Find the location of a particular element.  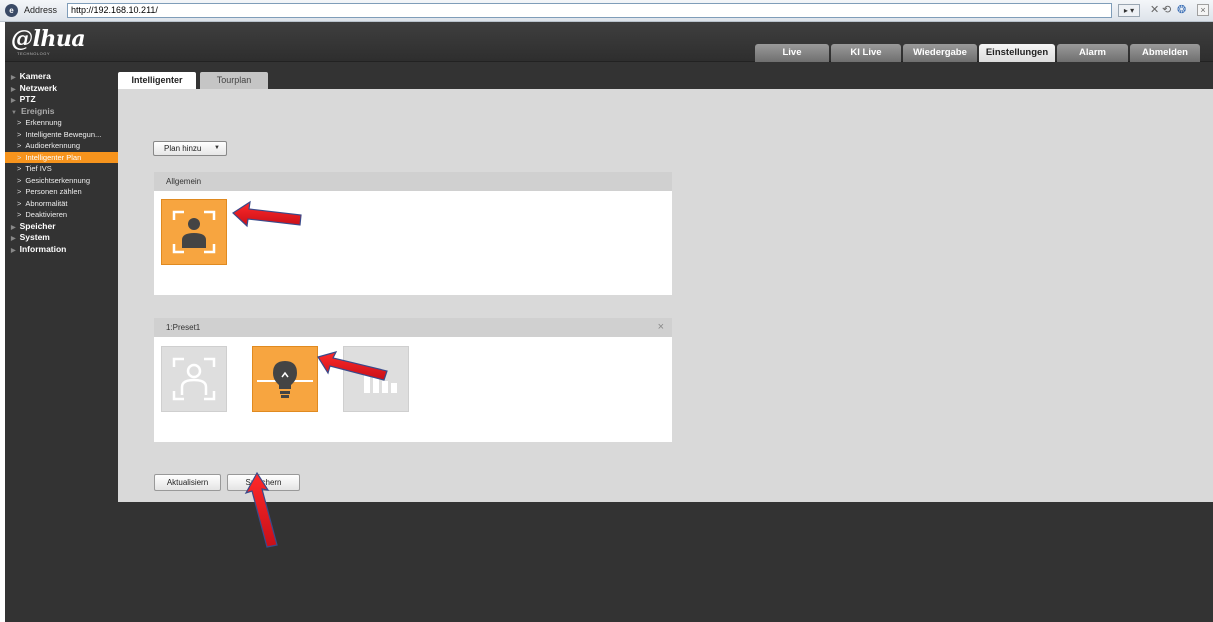

sidebar-item-netzwerk: ▶ Netzwerk is located at coordinates (61, 89).